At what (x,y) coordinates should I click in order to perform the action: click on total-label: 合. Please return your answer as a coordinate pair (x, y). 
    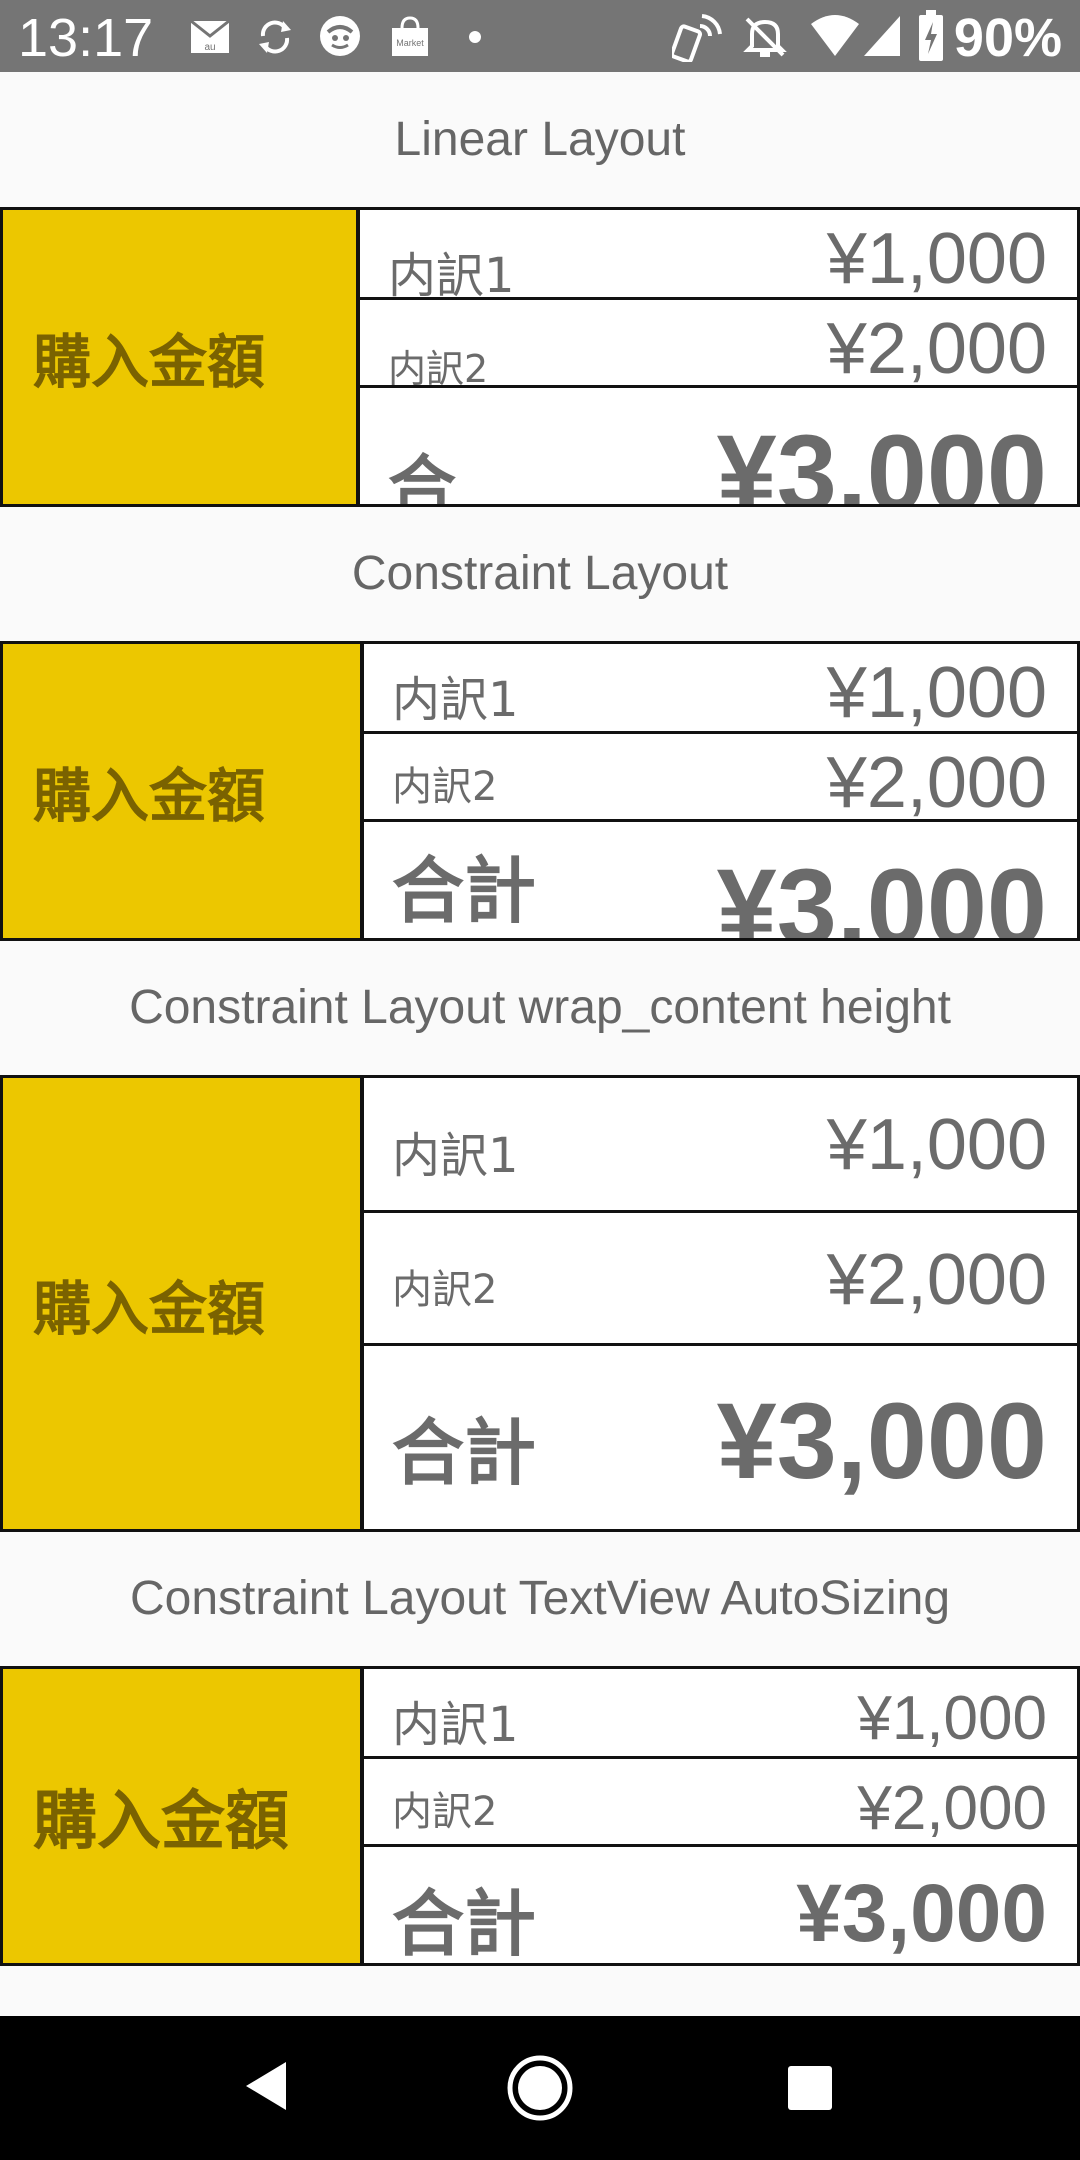
    Looking at the image, I should click on (422, 478).